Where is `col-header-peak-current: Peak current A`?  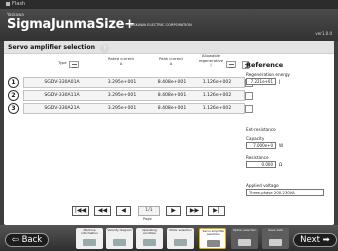 col-header-peak-current: Peak current A is located at coordinates (171, 61).